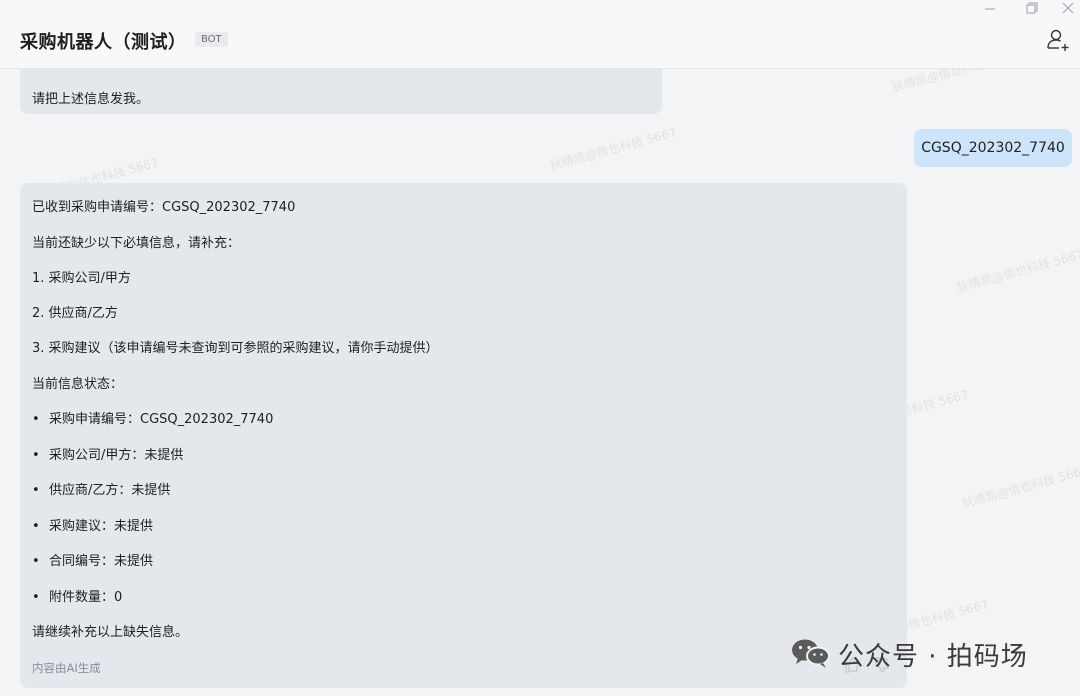 The width and height of the screenshot is (1080, 696). What do you see at coordinates (811, 653) in the screenshot?
I see `wechat-icon` at bounding box center [811, 653].